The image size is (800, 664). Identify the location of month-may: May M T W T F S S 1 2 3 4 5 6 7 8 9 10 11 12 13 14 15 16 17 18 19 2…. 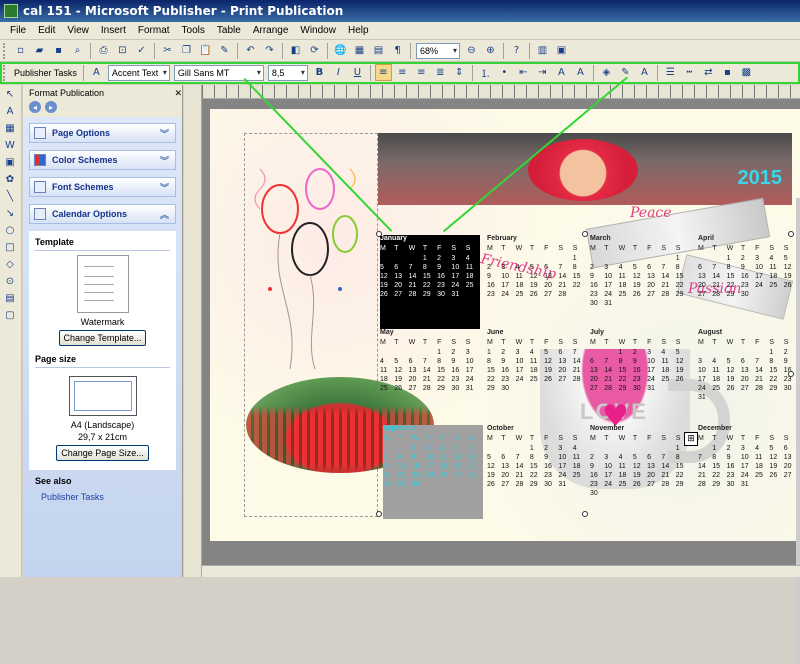
(430, 376).